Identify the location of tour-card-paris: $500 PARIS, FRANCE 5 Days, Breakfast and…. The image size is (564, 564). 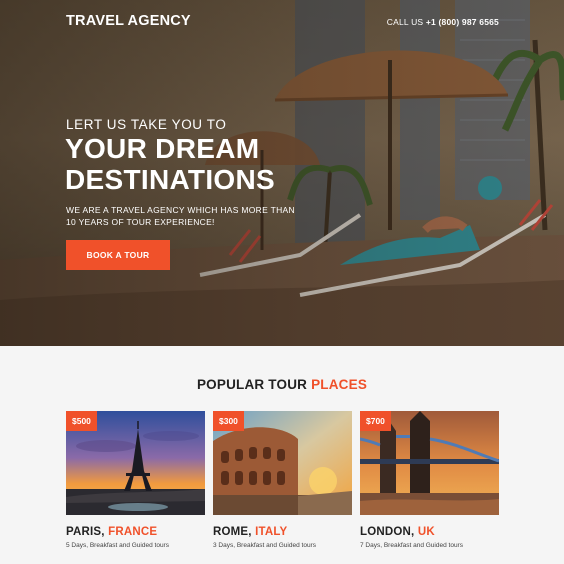
(135, 480).